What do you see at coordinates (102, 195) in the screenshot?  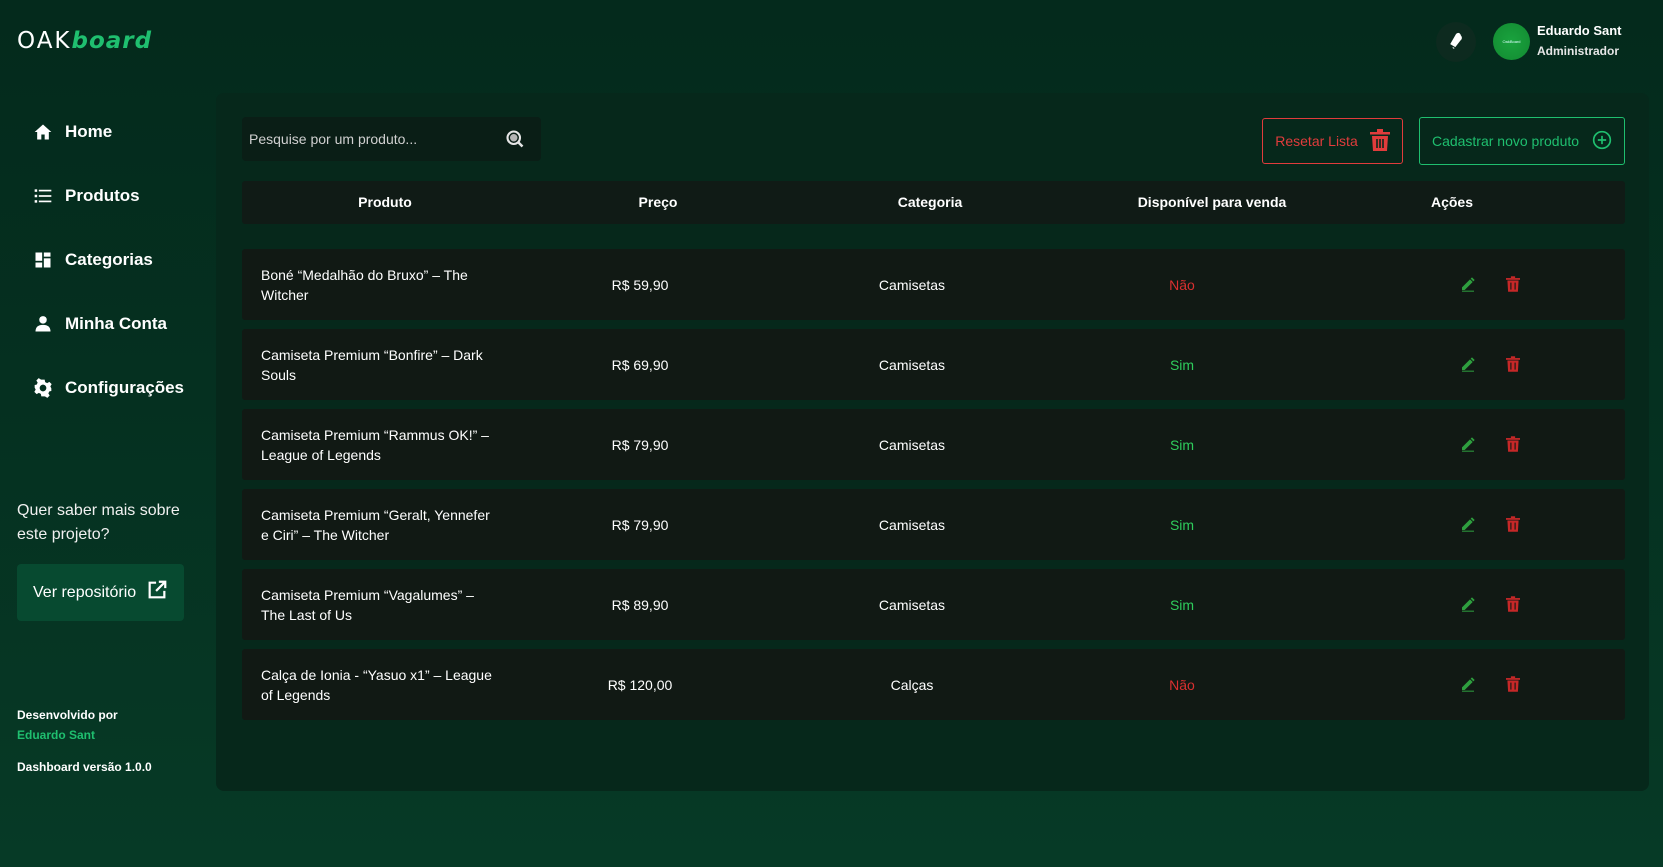 I see `sidebar-item-label: Produtos` at bounding box center [102, 195].